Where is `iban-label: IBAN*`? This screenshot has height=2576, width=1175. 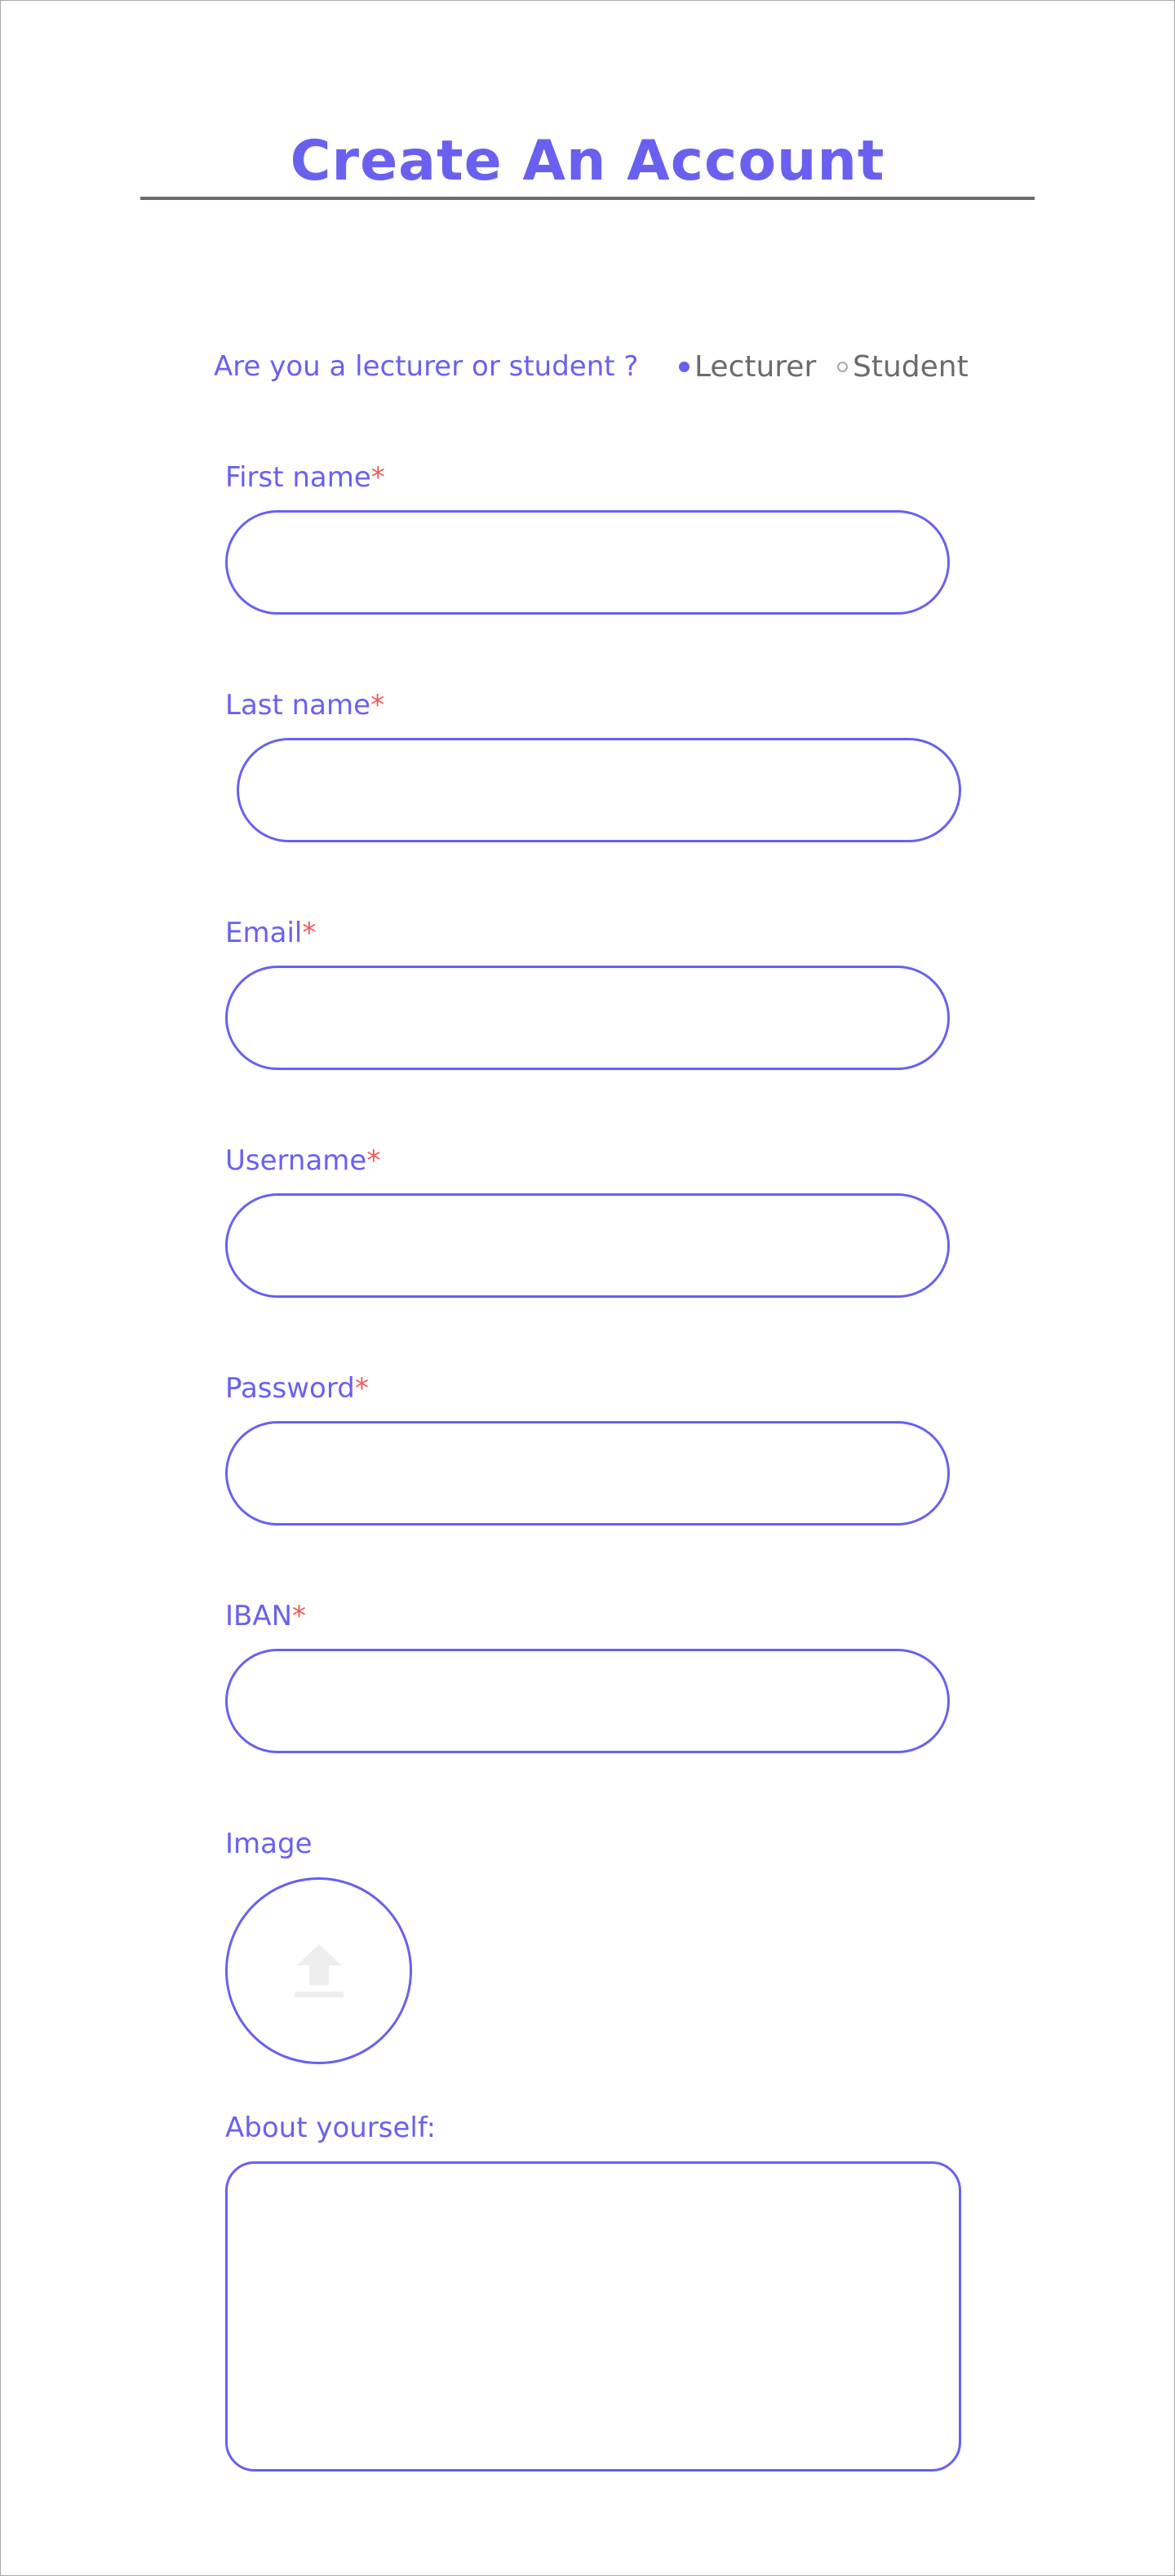 iban-label: IBAN* is located at coordinates (265, 1616).